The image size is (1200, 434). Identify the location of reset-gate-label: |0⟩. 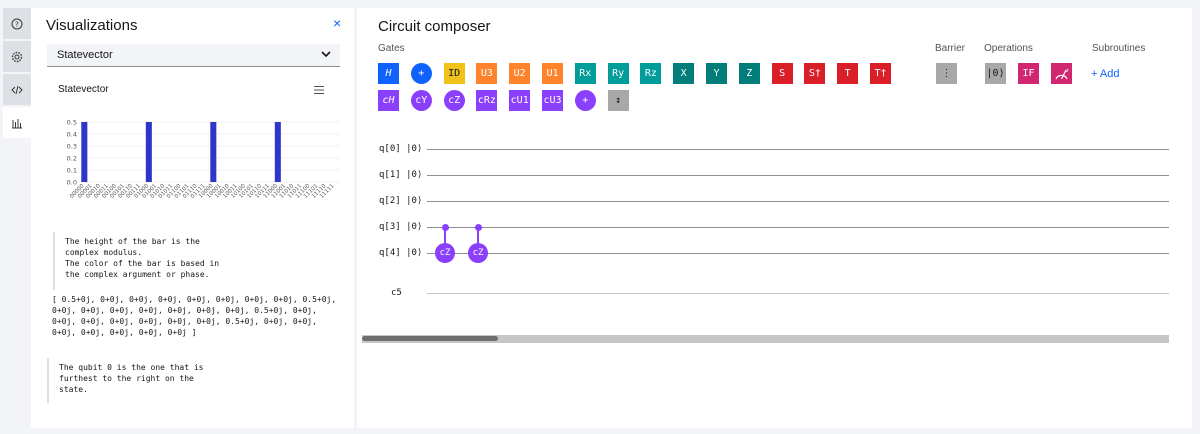
(995, 73).